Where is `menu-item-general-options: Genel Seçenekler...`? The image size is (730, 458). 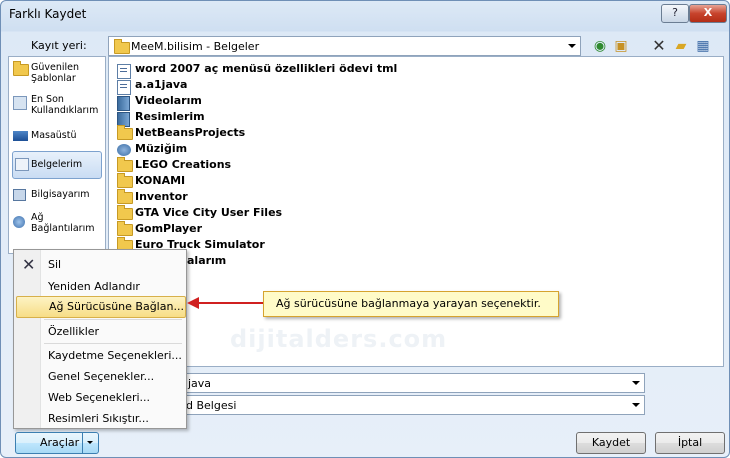 menu-item-general-options: Genel Seçenekler... is located at coordinates (100, 376).